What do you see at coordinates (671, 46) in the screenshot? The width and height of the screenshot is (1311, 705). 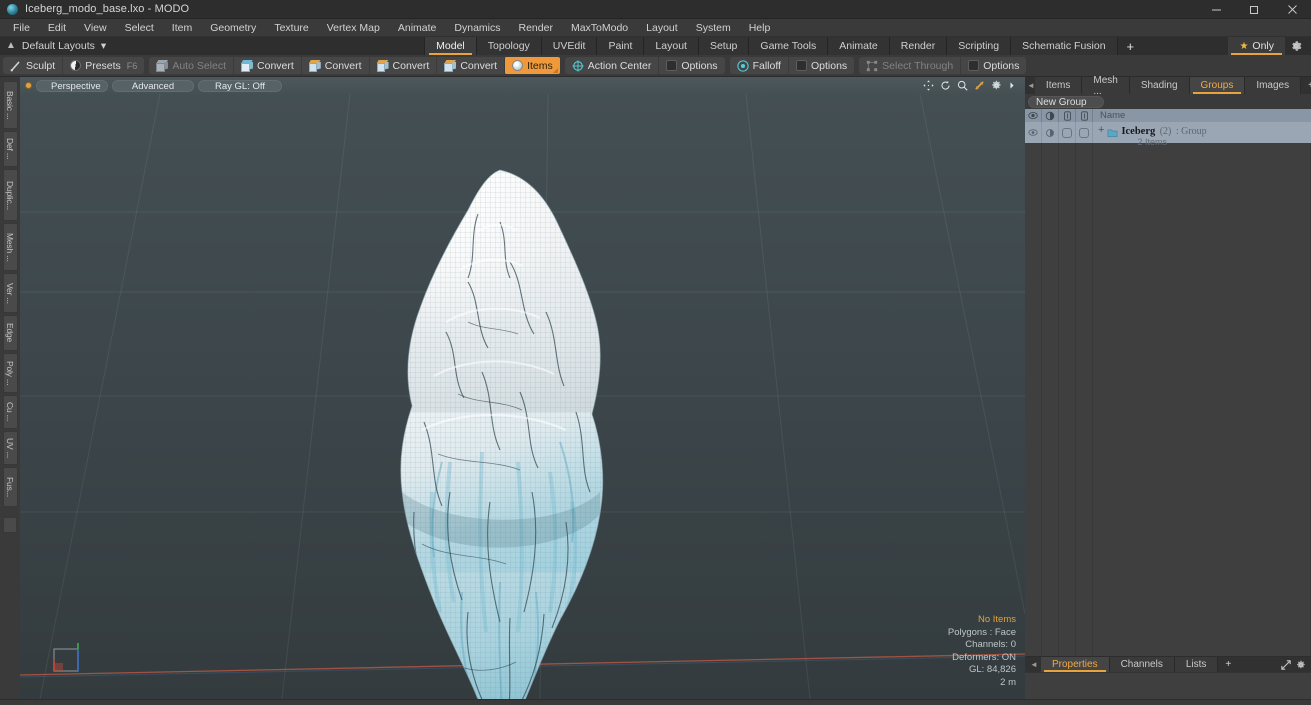 I see `layout-tab-layout: Layout` at bounding box center [671, 46].